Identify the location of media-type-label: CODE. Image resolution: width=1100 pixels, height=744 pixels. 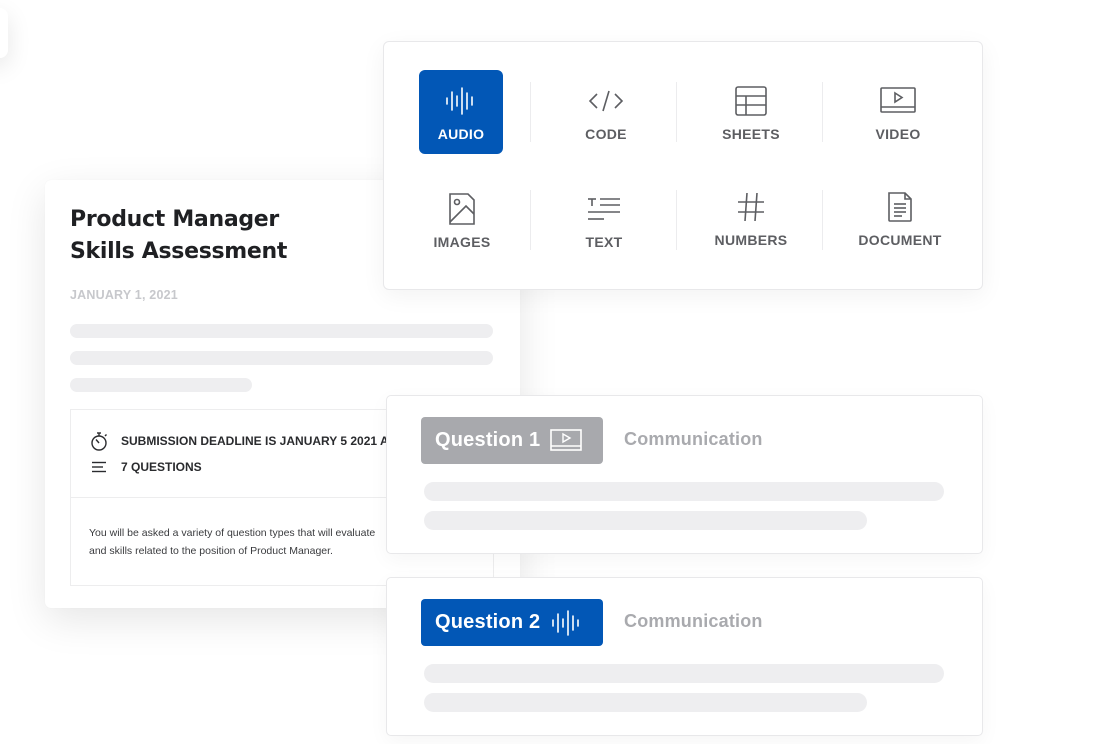
(606, 134).